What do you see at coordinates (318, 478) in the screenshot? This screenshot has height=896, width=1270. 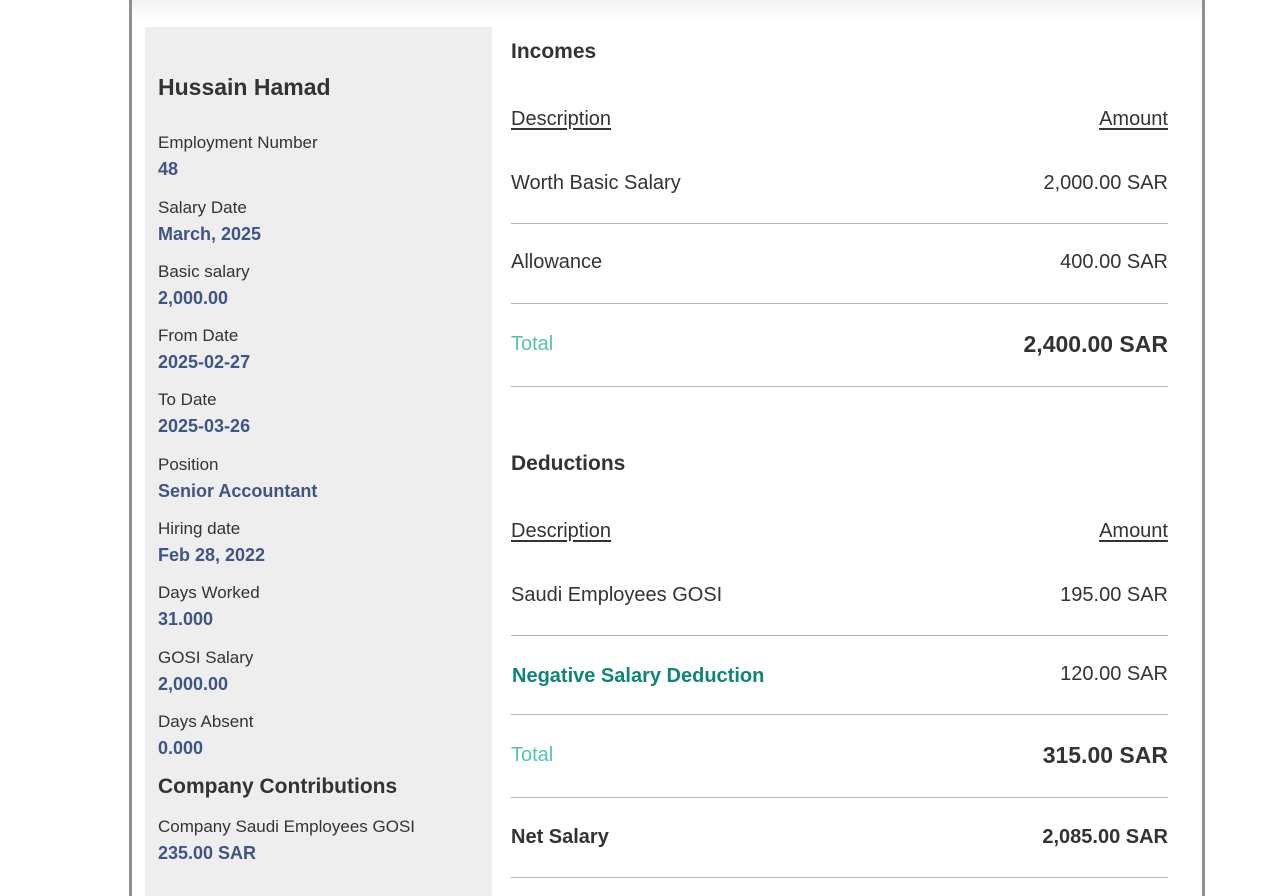 I see `field-position: Position Senior Accountant` at bounding box center [318, 478].